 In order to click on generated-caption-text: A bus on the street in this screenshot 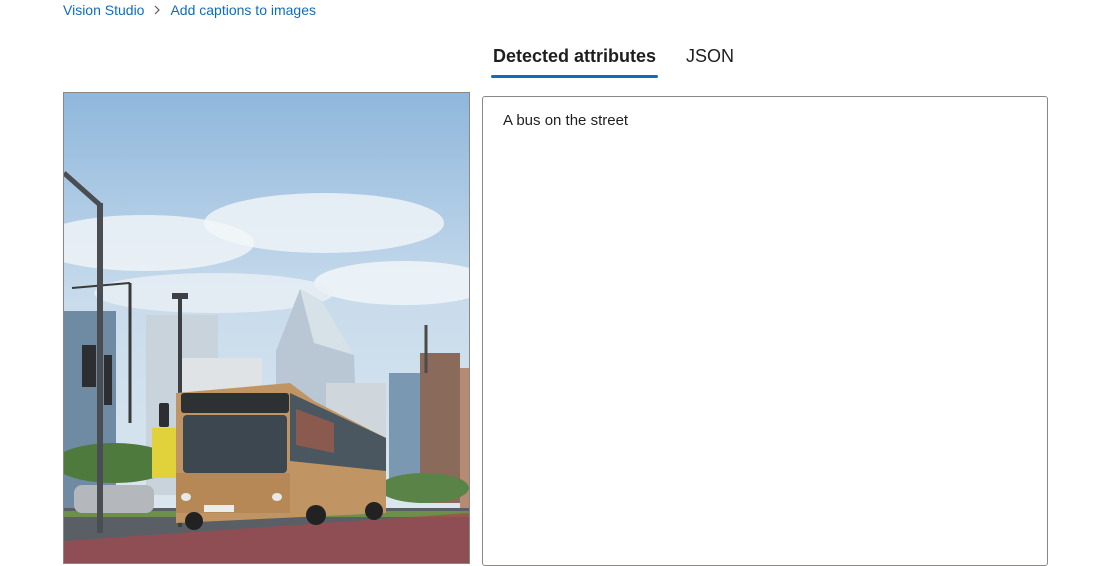, I will do `click(566, 120)`.